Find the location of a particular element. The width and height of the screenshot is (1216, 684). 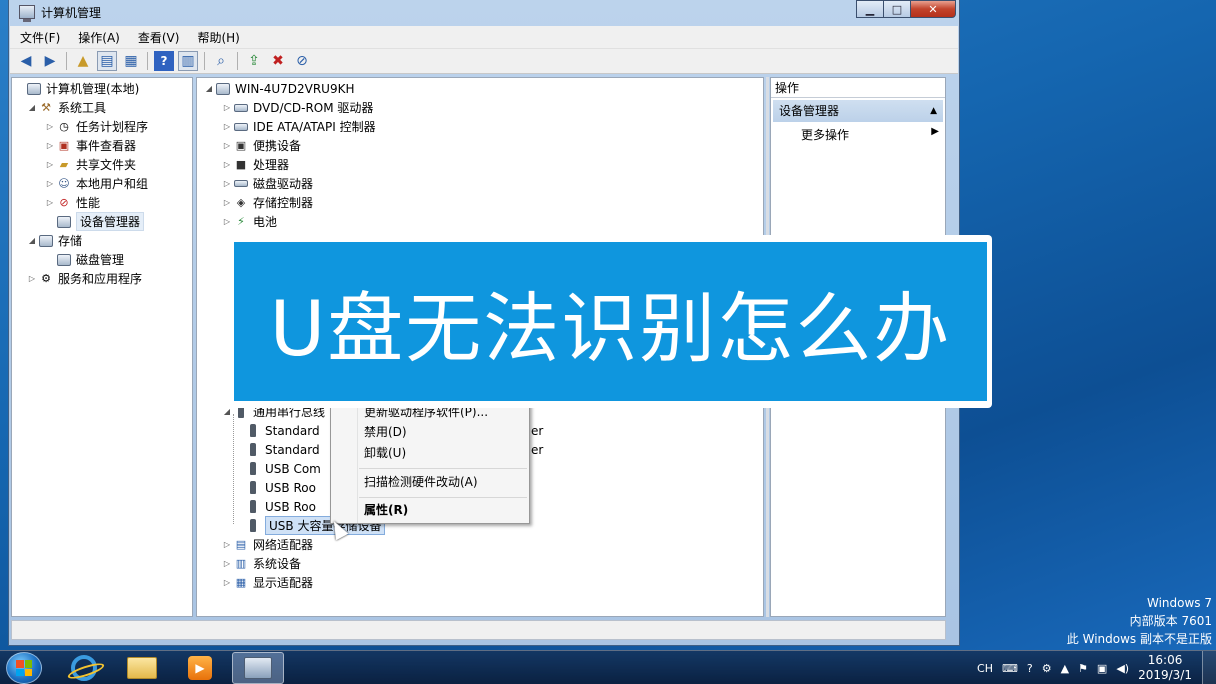

more-actions-link: 更多操作 is located at coordinates (825, 134).